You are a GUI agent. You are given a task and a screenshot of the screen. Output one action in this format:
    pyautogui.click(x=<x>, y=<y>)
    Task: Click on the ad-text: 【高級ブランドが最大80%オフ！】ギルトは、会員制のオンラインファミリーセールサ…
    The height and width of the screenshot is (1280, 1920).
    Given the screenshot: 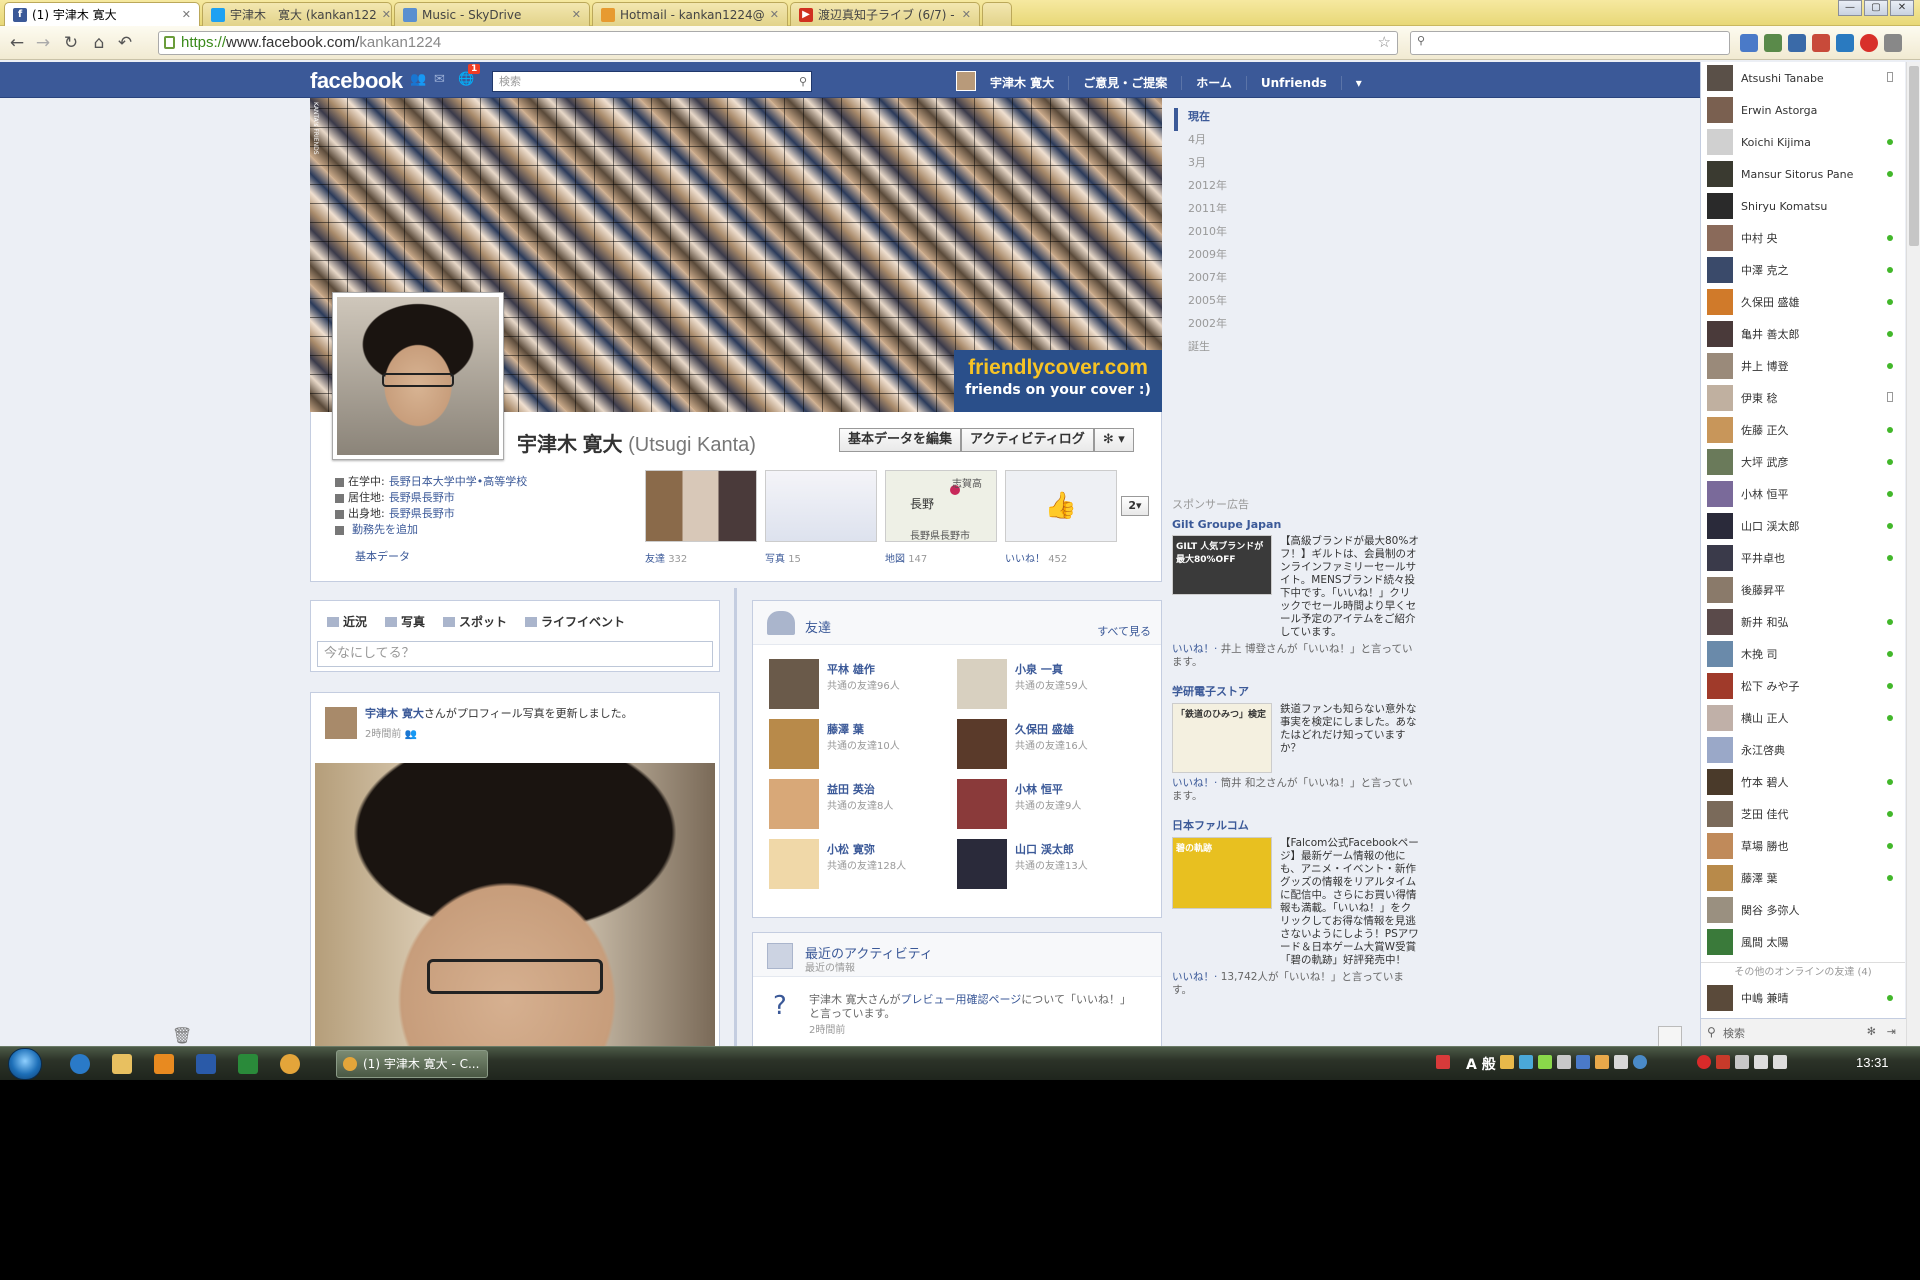 What is the action you would take?
    pyautogui.click(x=1350, y=587)
    